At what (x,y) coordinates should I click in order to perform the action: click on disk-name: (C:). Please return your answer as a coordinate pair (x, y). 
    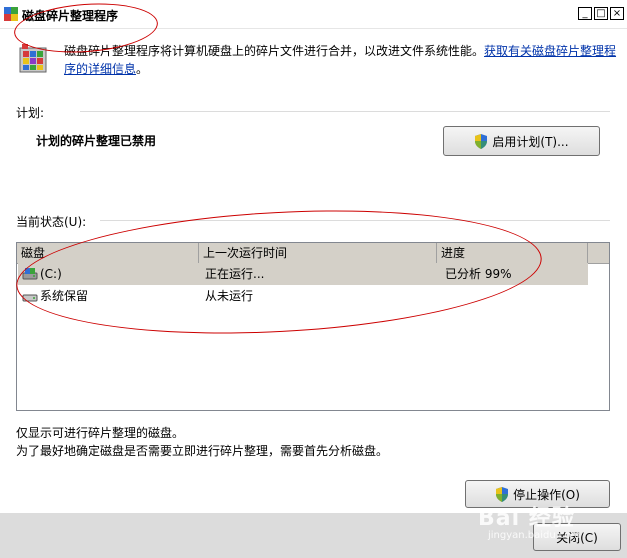
    Looking at the image, I should click on (51, 274).